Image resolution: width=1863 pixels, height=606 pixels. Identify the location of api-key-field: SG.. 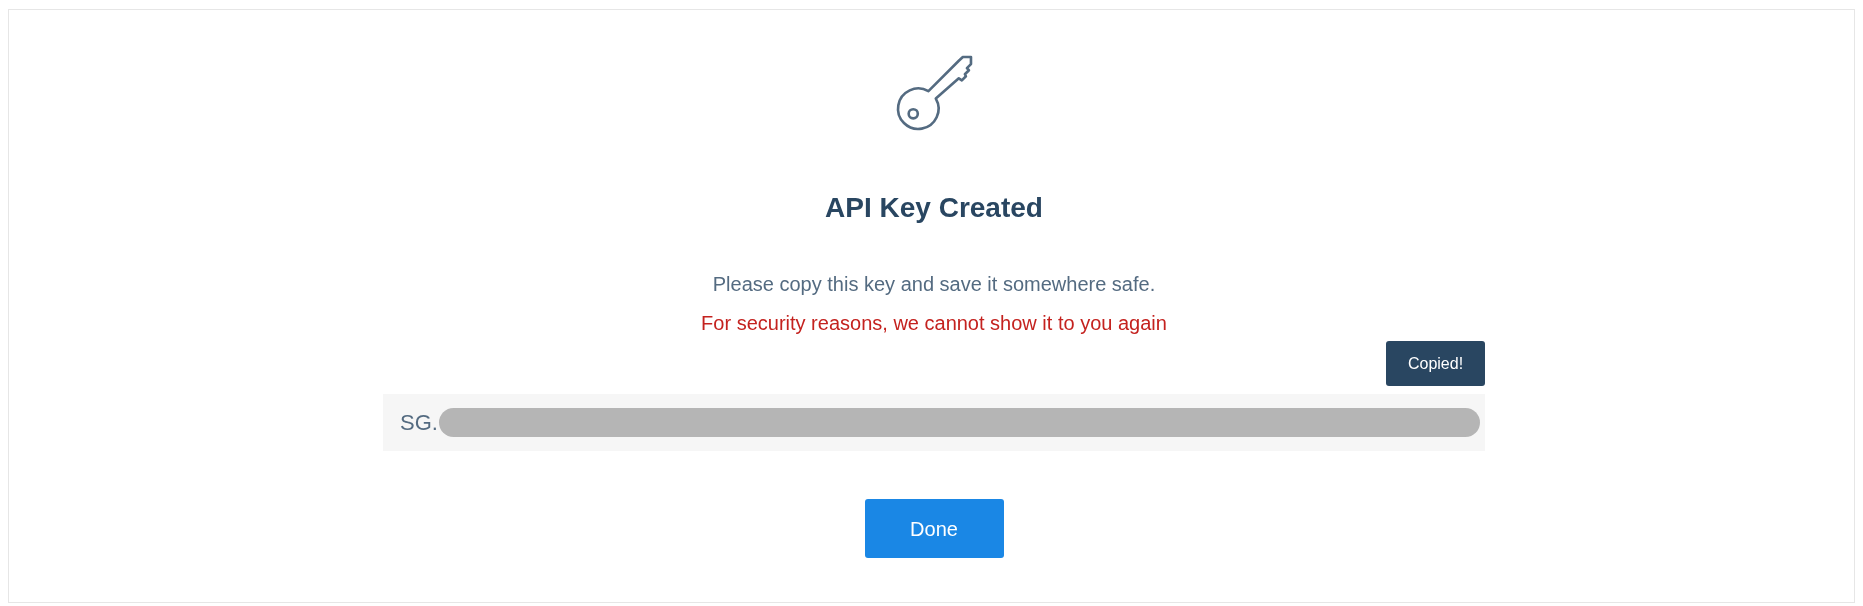
(934, 422).